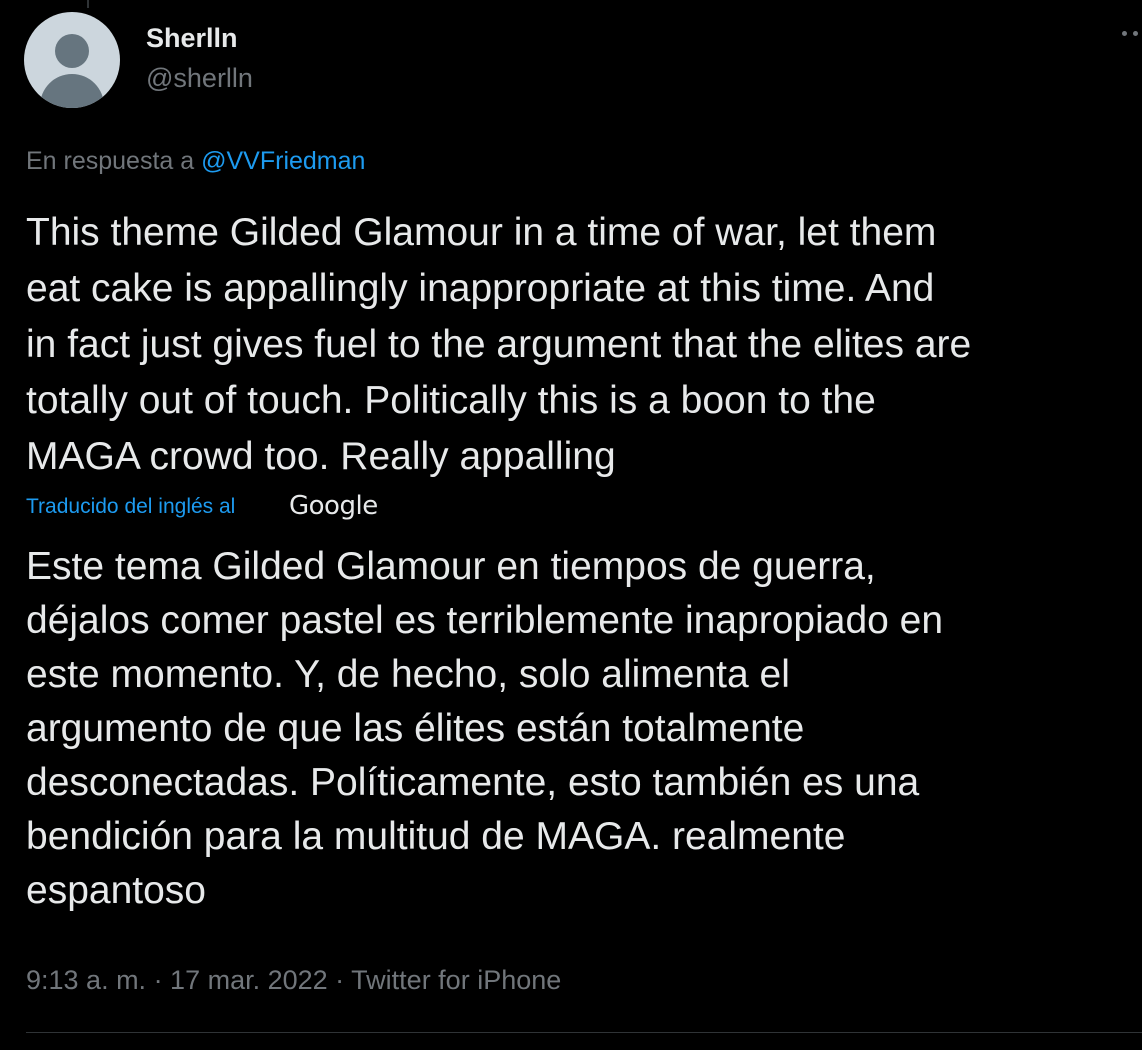  What do you see at coordinates (584, 1032) in the screenshot?
I see `divider` at bounding box center [584, 1032].